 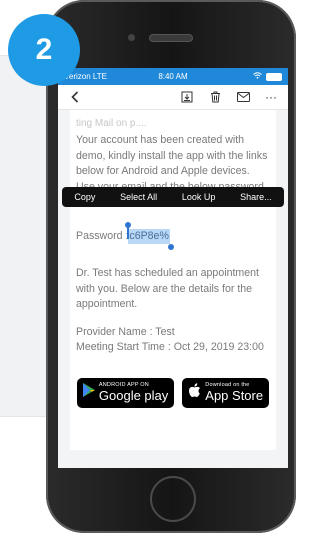 What do you see at coordinates (125, 331) in the screenshot?
I see `provider-name: Provider Name : Test` at bounding box center [125, 331].